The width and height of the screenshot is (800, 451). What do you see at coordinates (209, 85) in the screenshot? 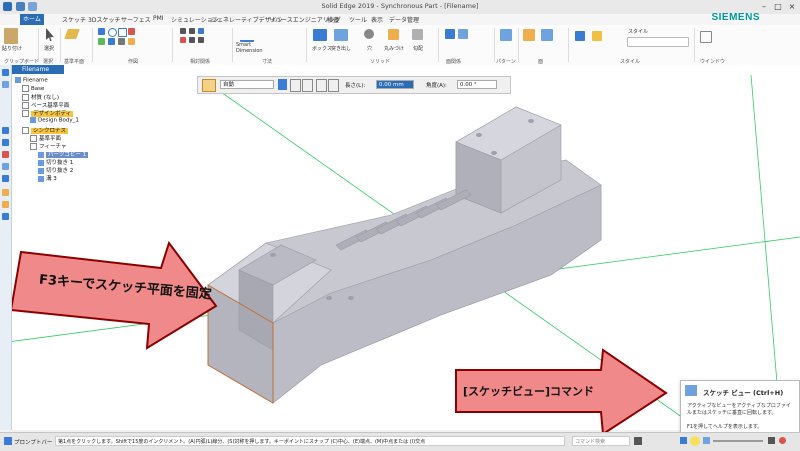
I see `line-tool-icon` at bounding box center [209, 85].